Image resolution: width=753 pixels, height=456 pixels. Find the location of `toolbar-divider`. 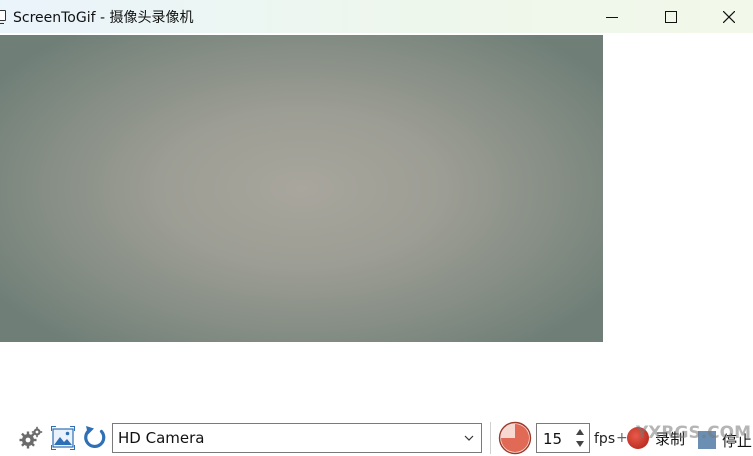

toolbar-divider is located at coordinates (490, 438).